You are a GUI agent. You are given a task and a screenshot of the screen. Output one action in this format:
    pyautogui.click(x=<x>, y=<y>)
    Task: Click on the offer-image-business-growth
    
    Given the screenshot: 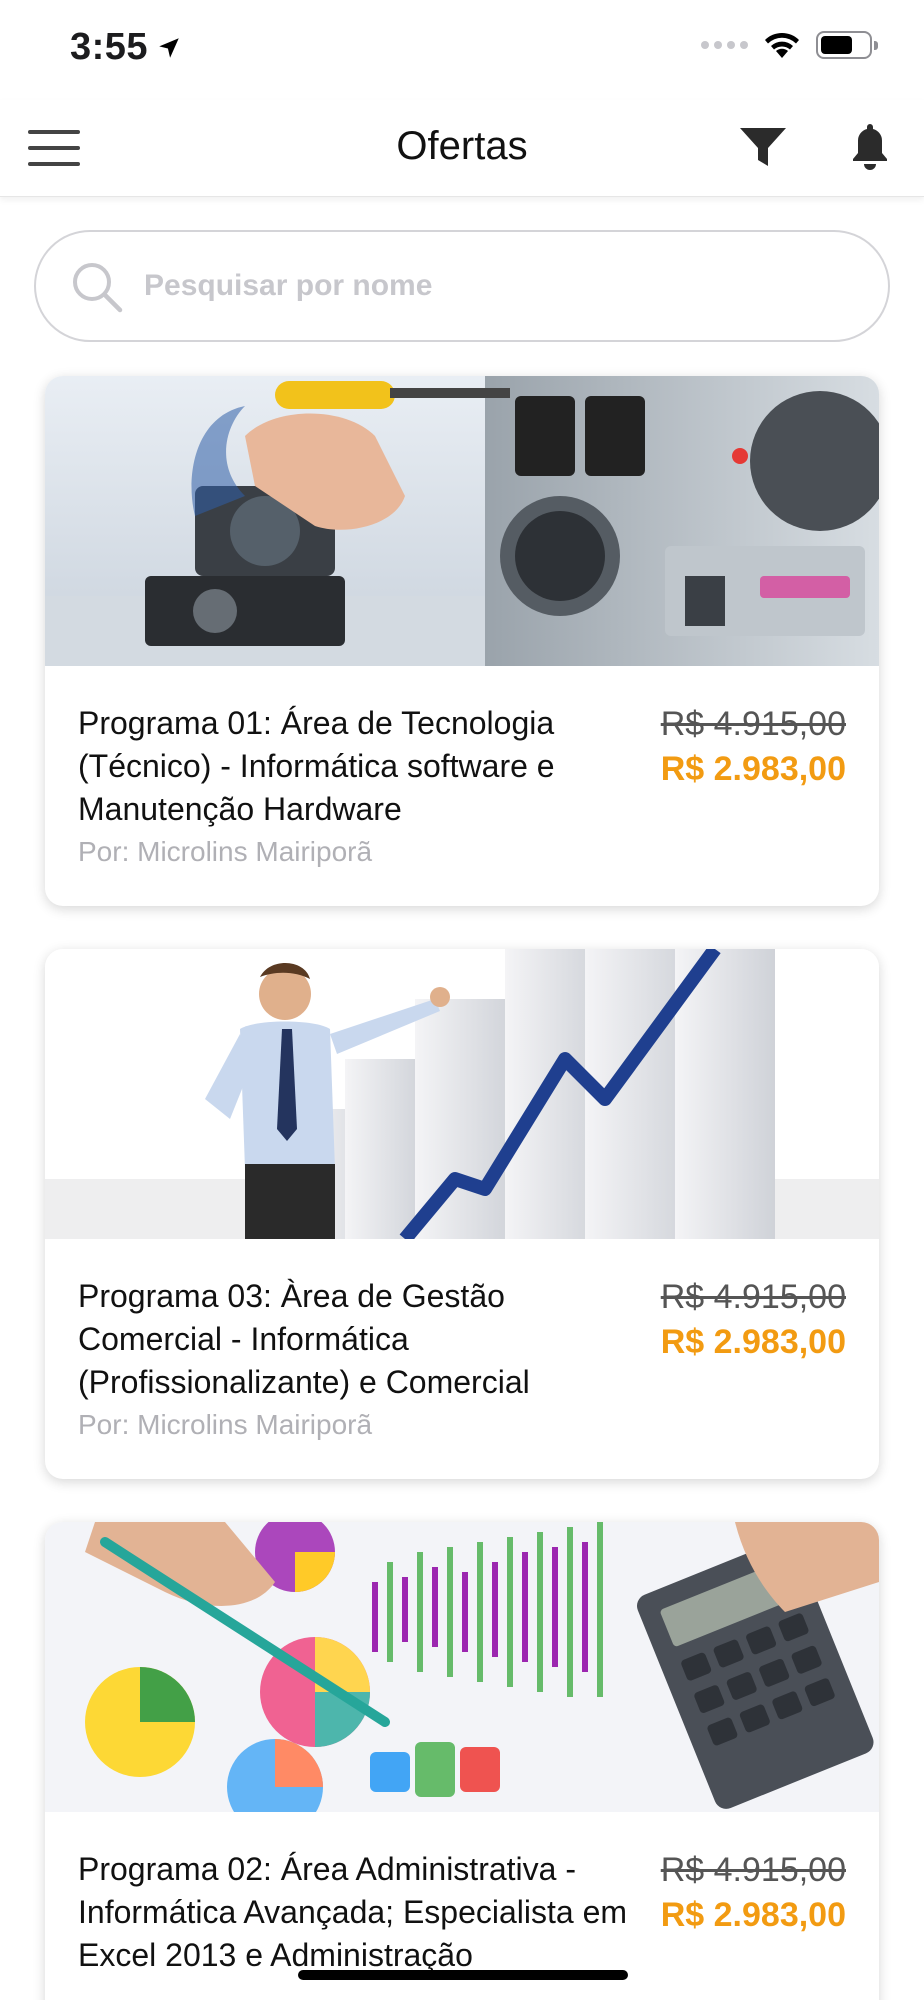 What is the action you would take?
    pyautogui.click(x=462, y=1094)
    